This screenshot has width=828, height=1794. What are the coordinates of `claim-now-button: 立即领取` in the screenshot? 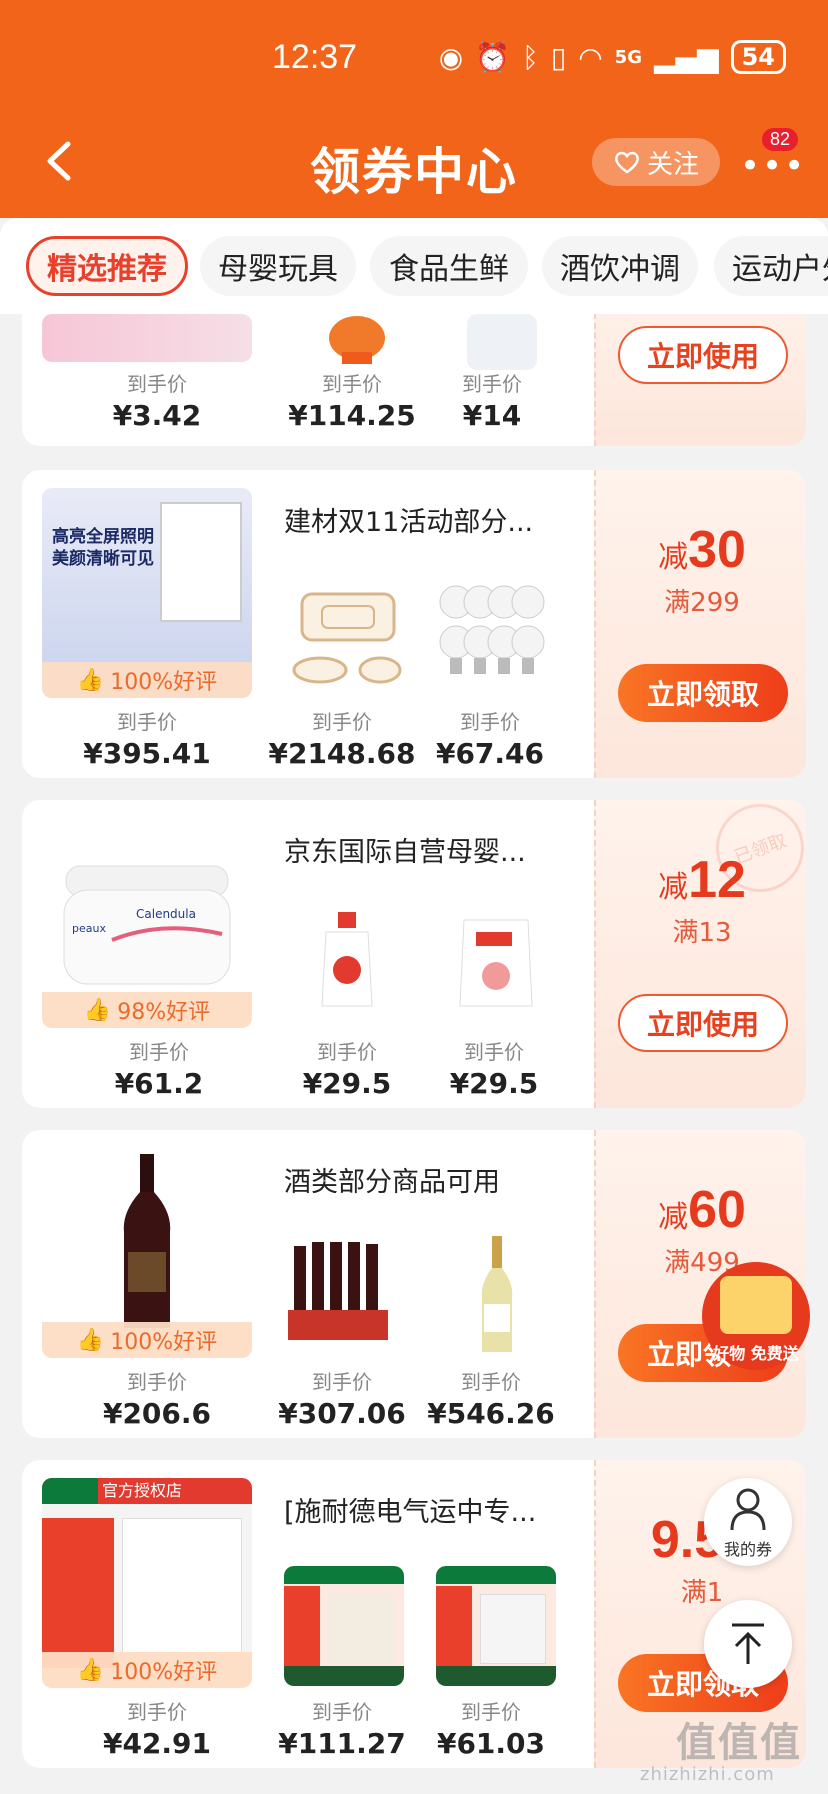 It's located at (703, 693).